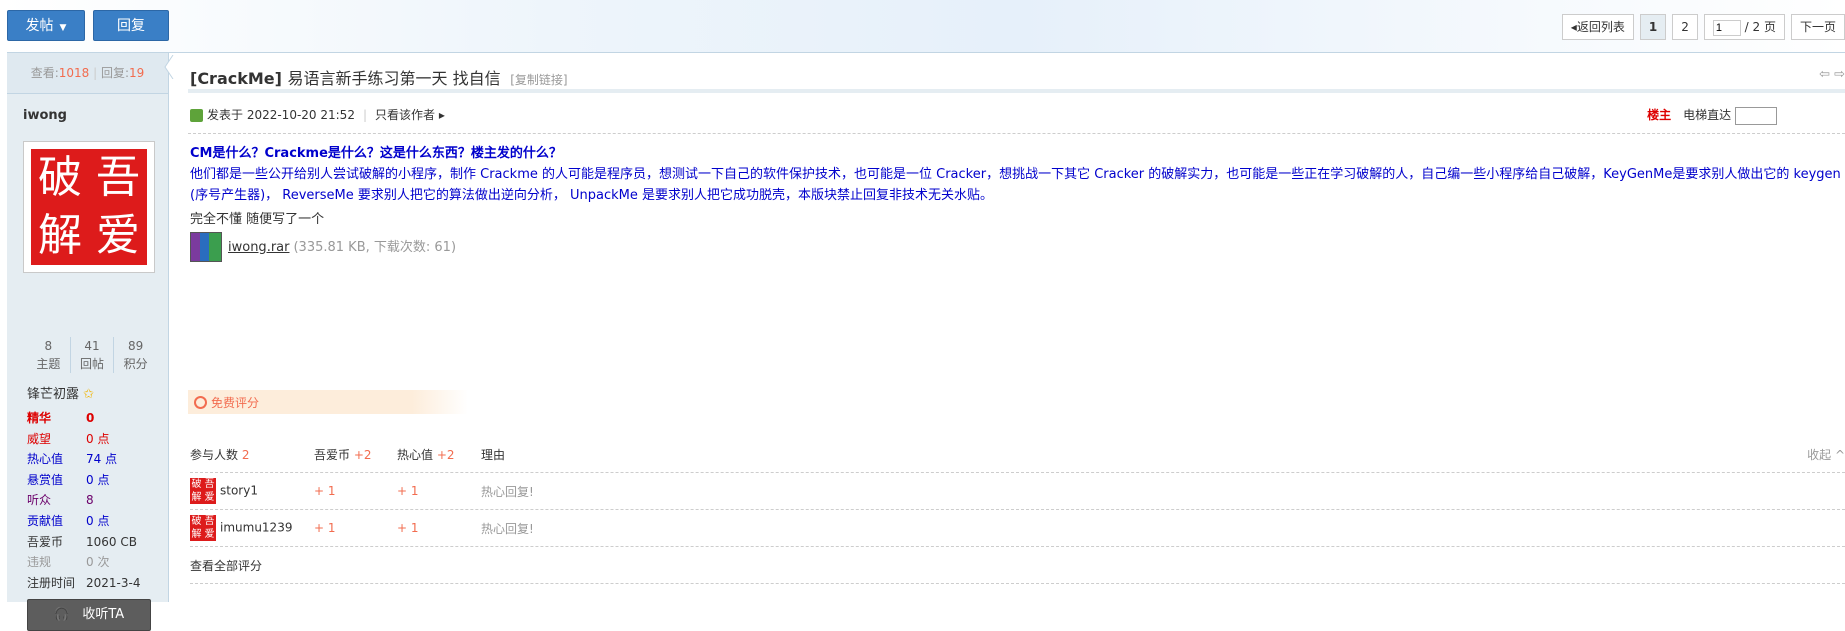 The width and height of the screenshot is (1845, 631). I want to click on author-counts: 8 主题 41 回帖 89 积分, so click(92, 355).